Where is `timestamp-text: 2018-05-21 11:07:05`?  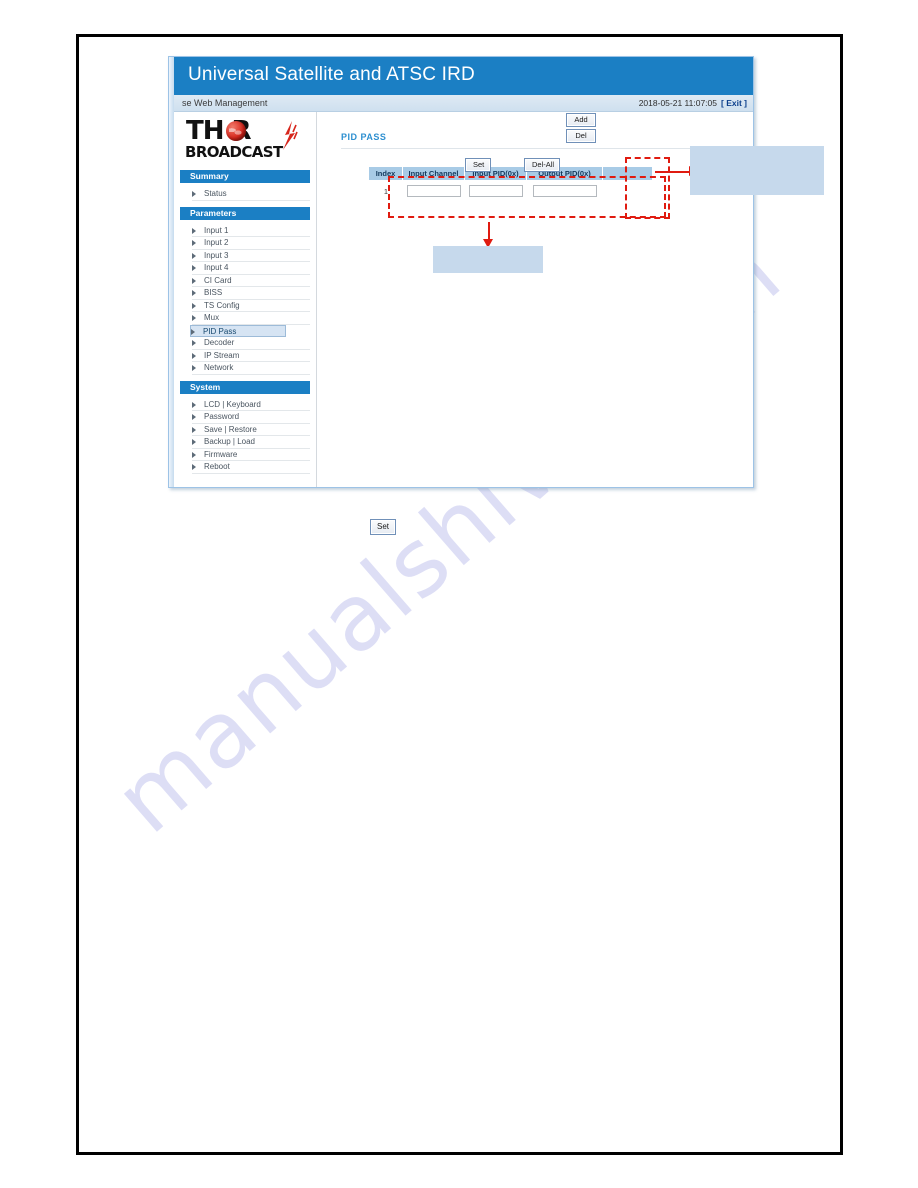
timestamp-text: 2018-05-21 11:07:05 is located at coordinates (678, 103).